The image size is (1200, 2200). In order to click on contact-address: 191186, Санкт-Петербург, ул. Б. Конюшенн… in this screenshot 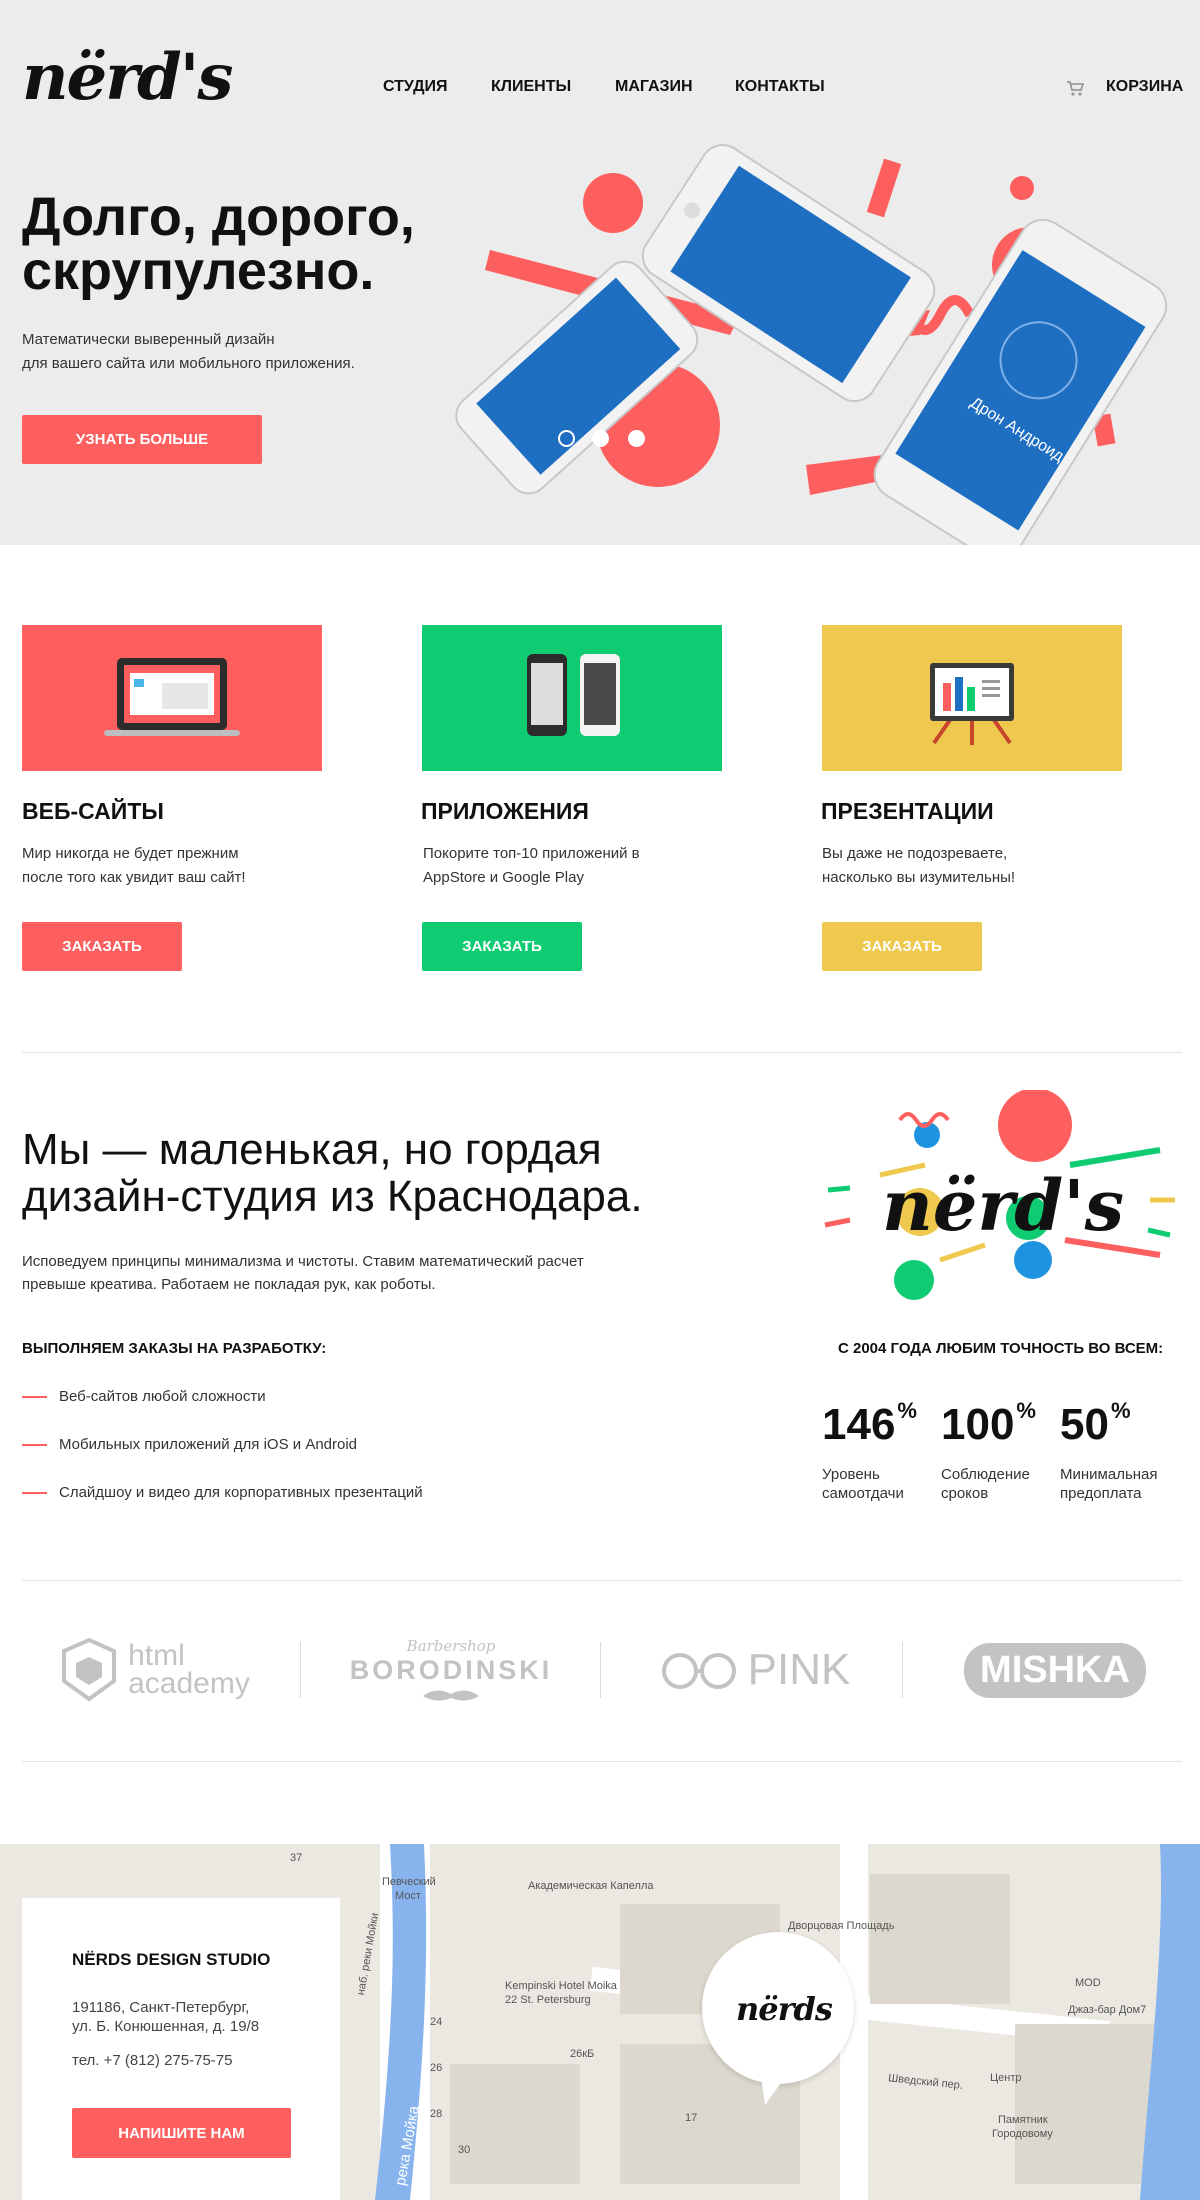, I will do `click(202, 2017)`.